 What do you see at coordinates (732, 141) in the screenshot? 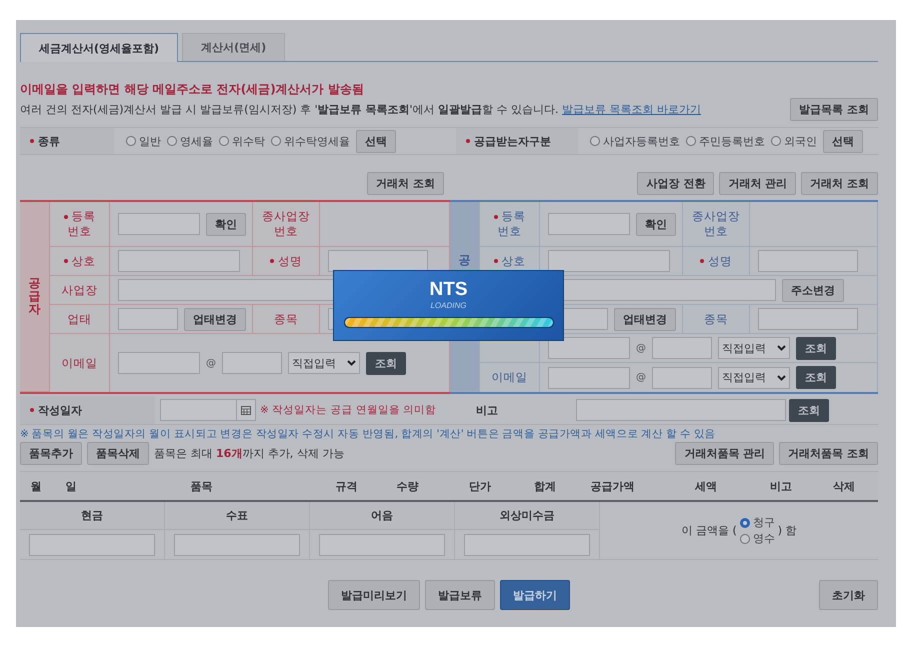
I see `option-label: 주민등록번호` at bounding box center [732, 141].